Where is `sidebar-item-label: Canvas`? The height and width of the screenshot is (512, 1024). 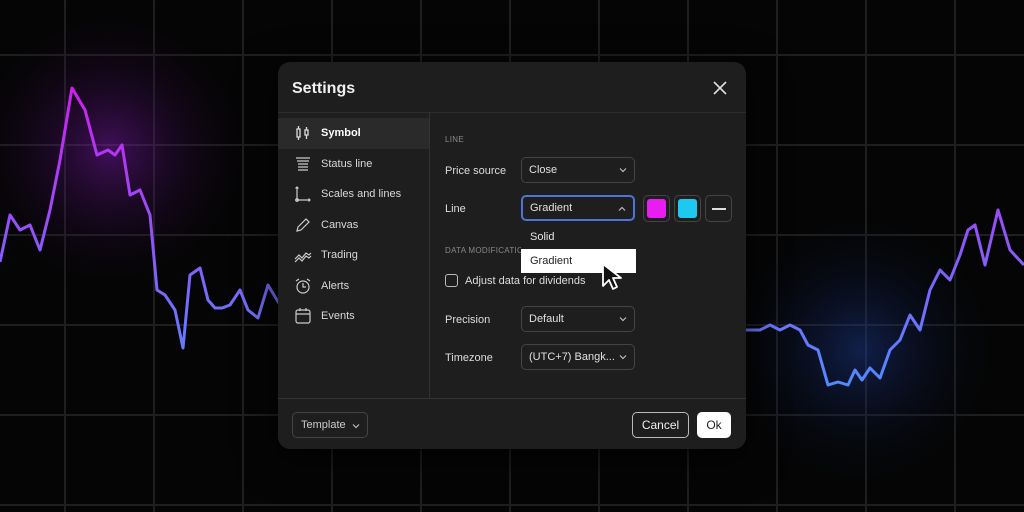
sidebar-item-label: Canvas is located at coordinates (340, 224).